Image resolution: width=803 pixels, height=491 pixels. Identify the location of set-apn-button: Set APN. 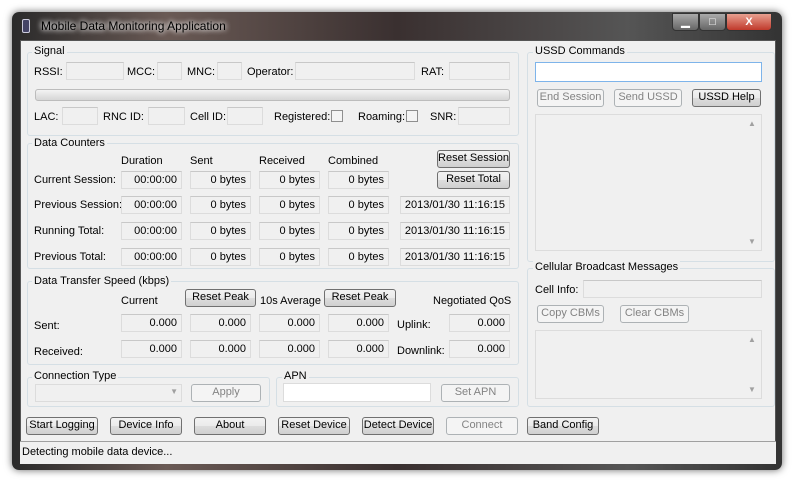
(475, 393).